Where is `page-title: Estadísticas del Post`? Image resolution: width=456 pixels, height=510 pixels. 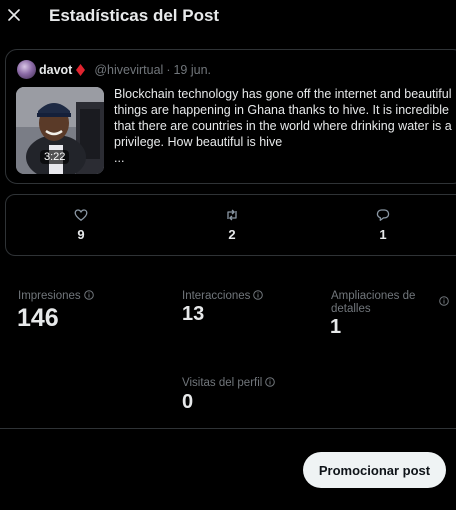 page-title: Estadísticas del Post is located at coordinates (134, 15).